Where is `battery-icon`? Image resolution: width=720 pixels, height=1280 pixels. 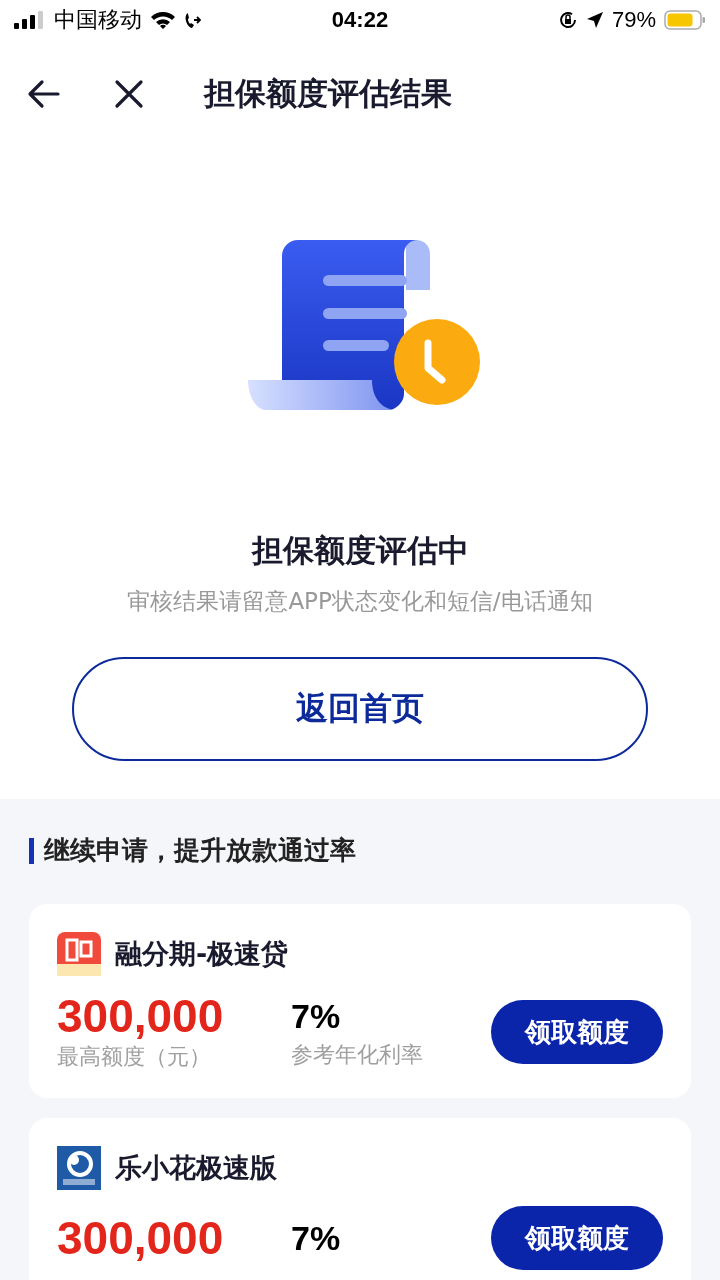 battery-icon is located at coordinates (685, 20).